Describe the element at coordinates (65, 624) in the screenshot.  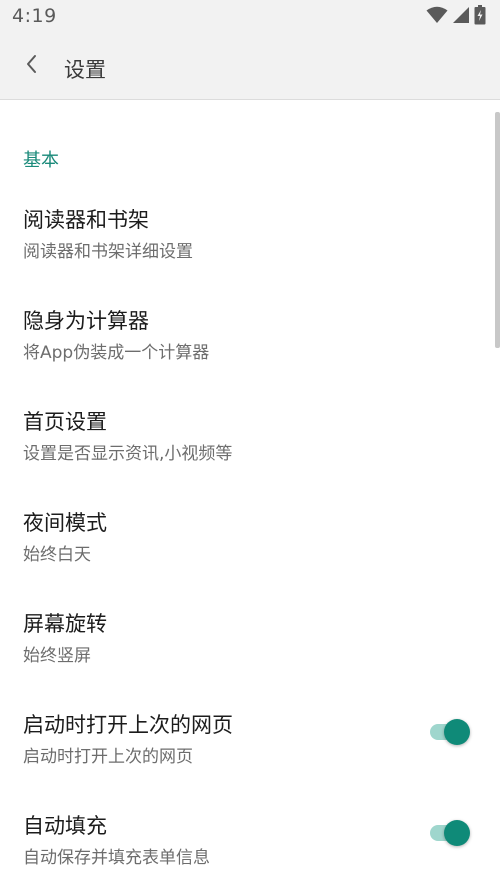
I see `setting-title: 屏幕旋转` at that location.